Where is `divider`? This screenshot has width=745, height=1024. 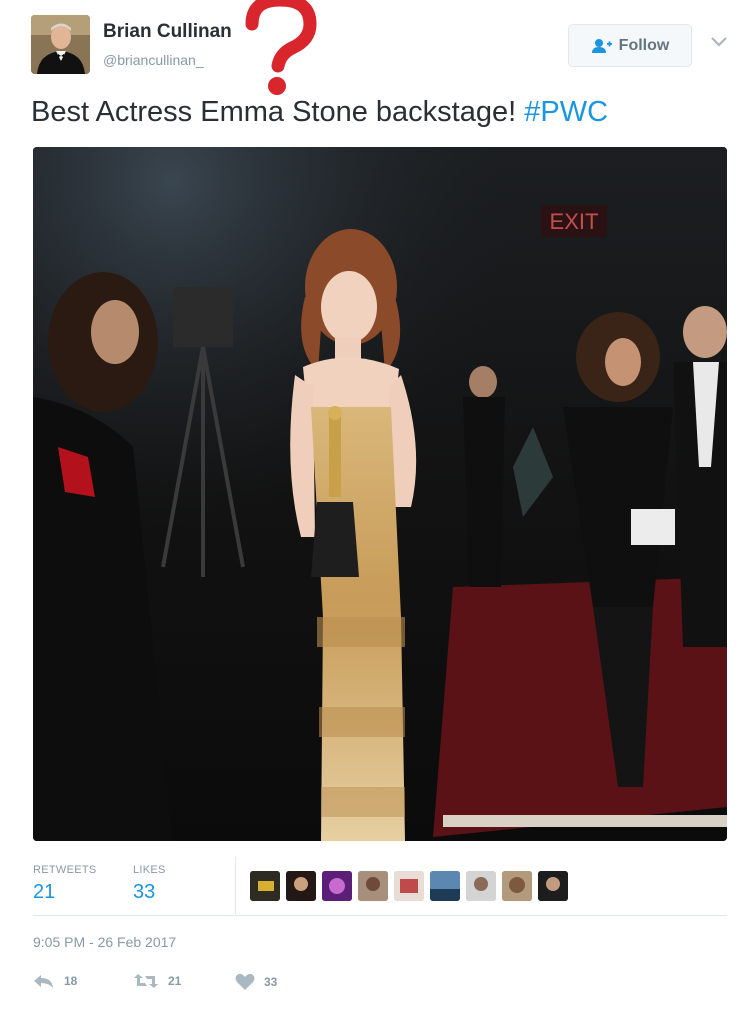 divider is located at coordinates (380, 915).